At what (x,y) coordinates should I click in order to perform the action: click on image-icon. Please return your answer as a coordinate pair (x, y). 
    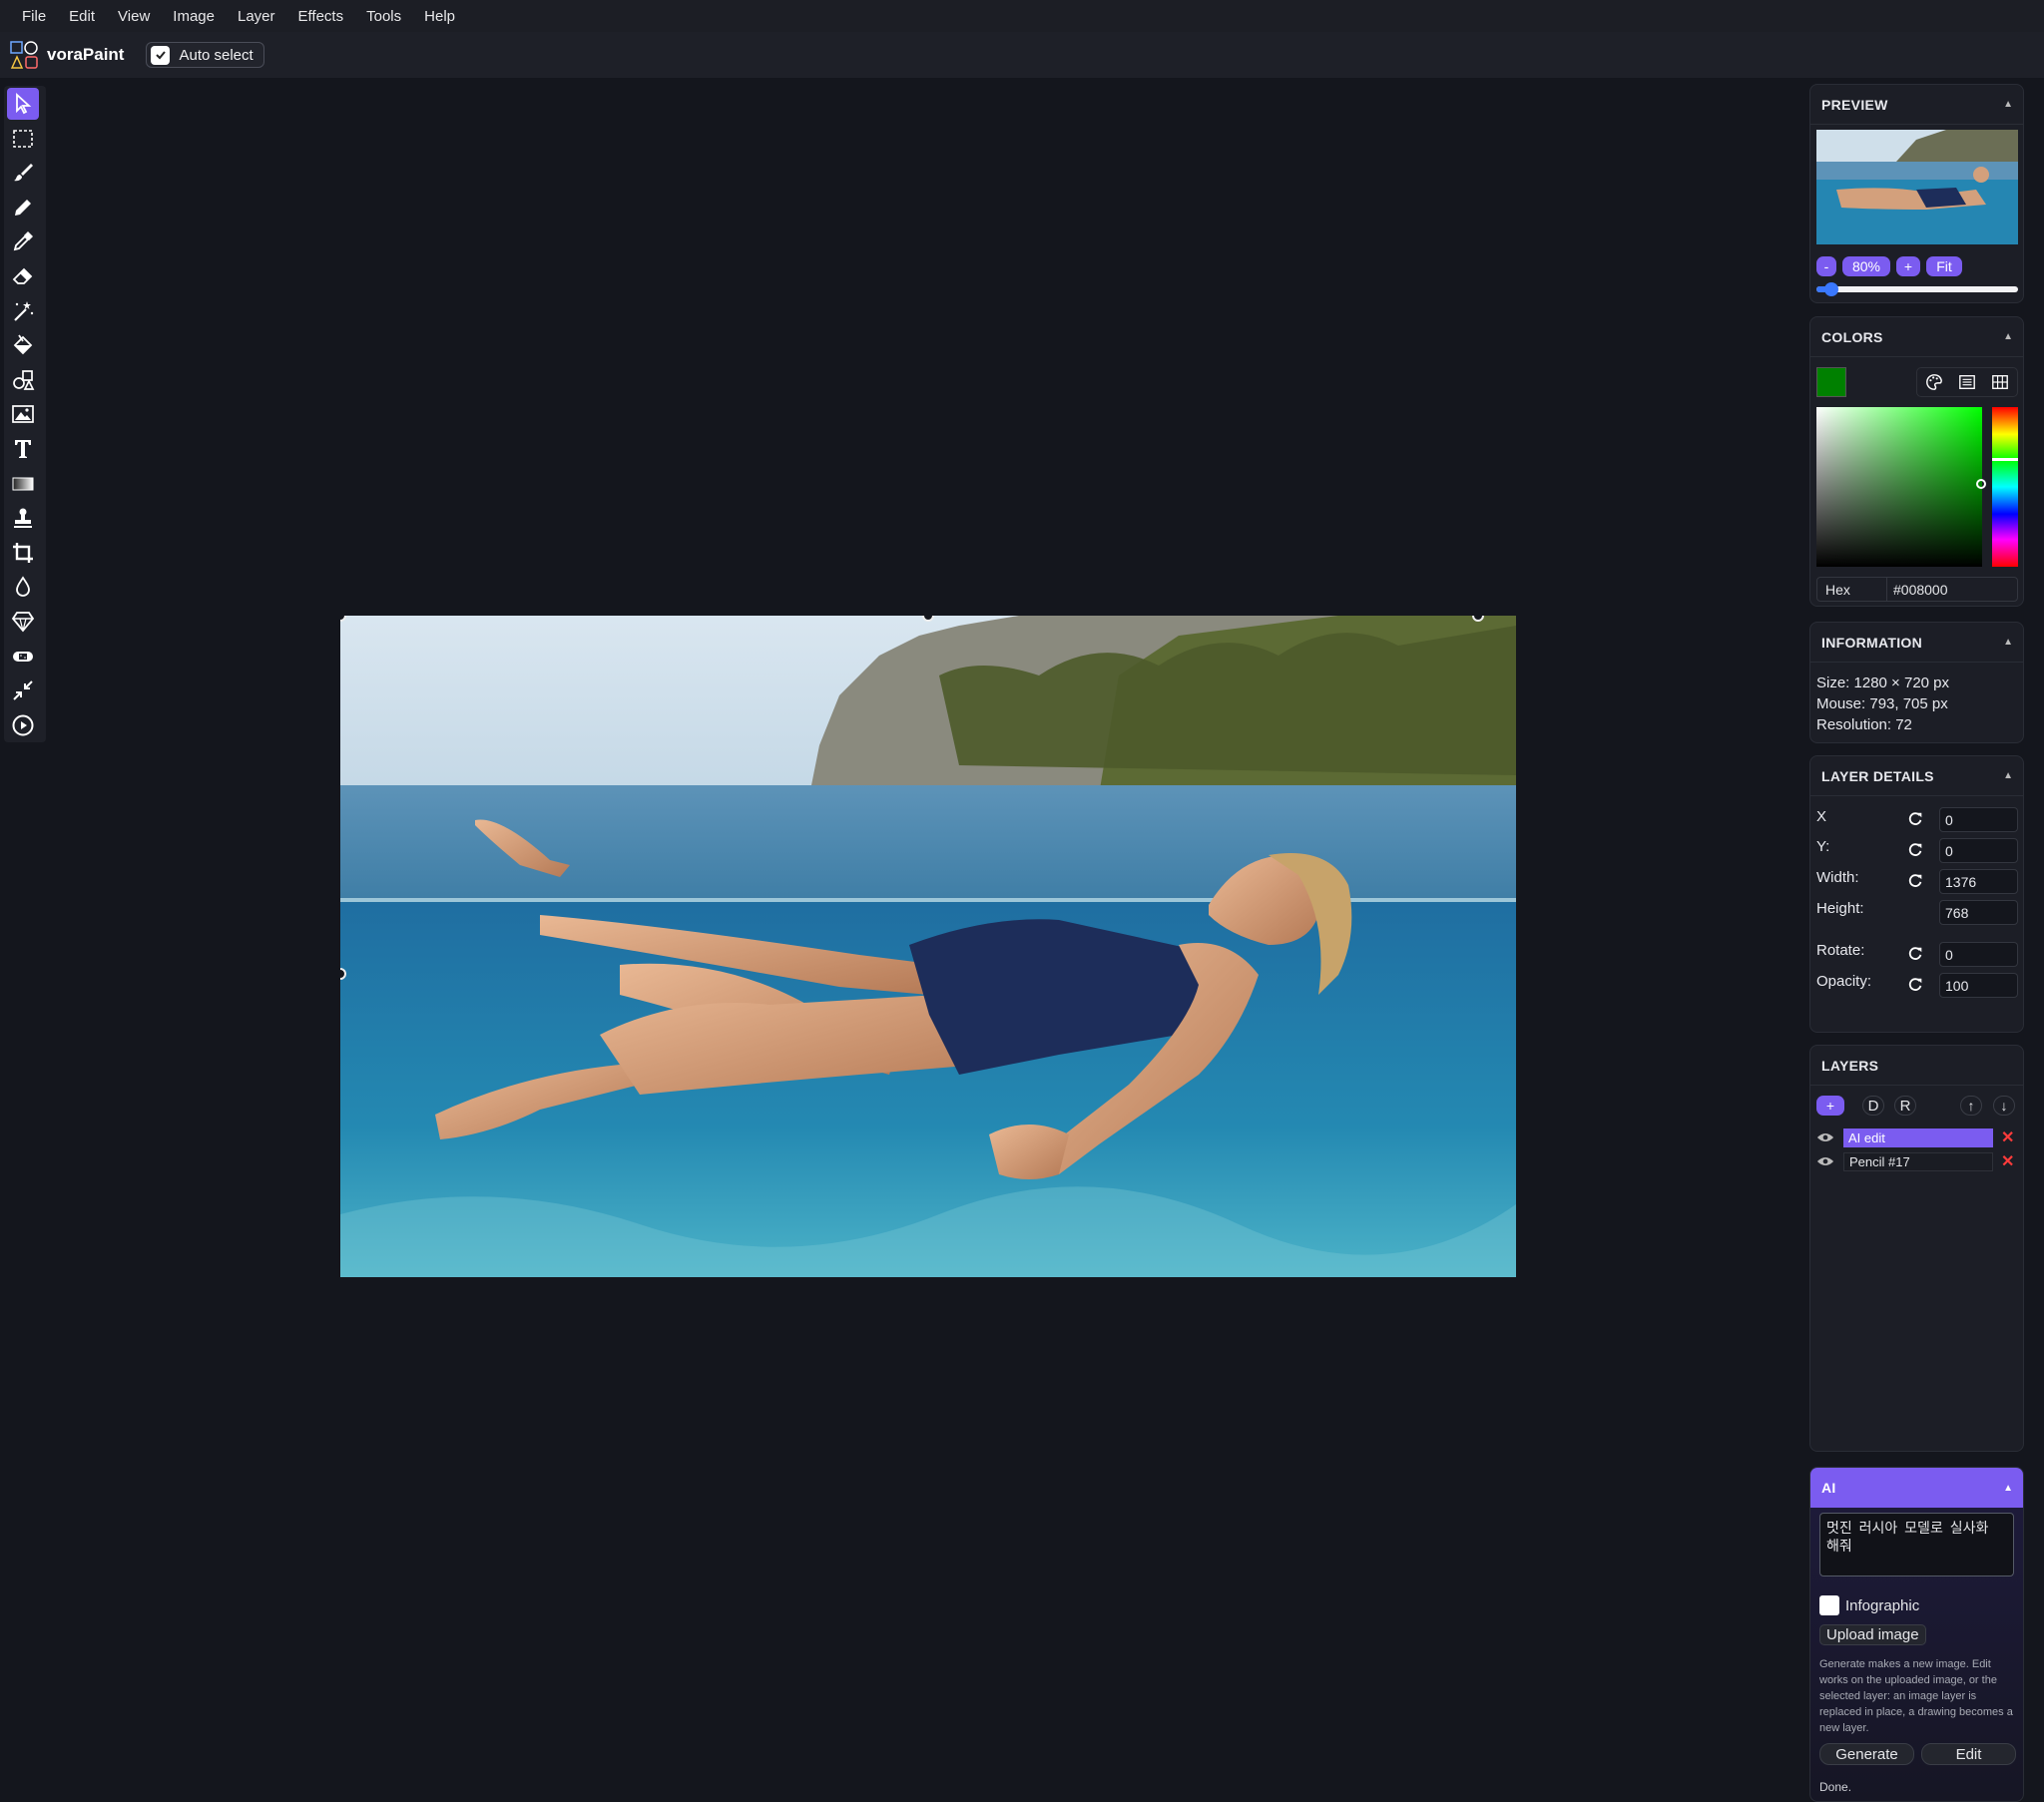
    Looking at the image, I should click on (23, 414).